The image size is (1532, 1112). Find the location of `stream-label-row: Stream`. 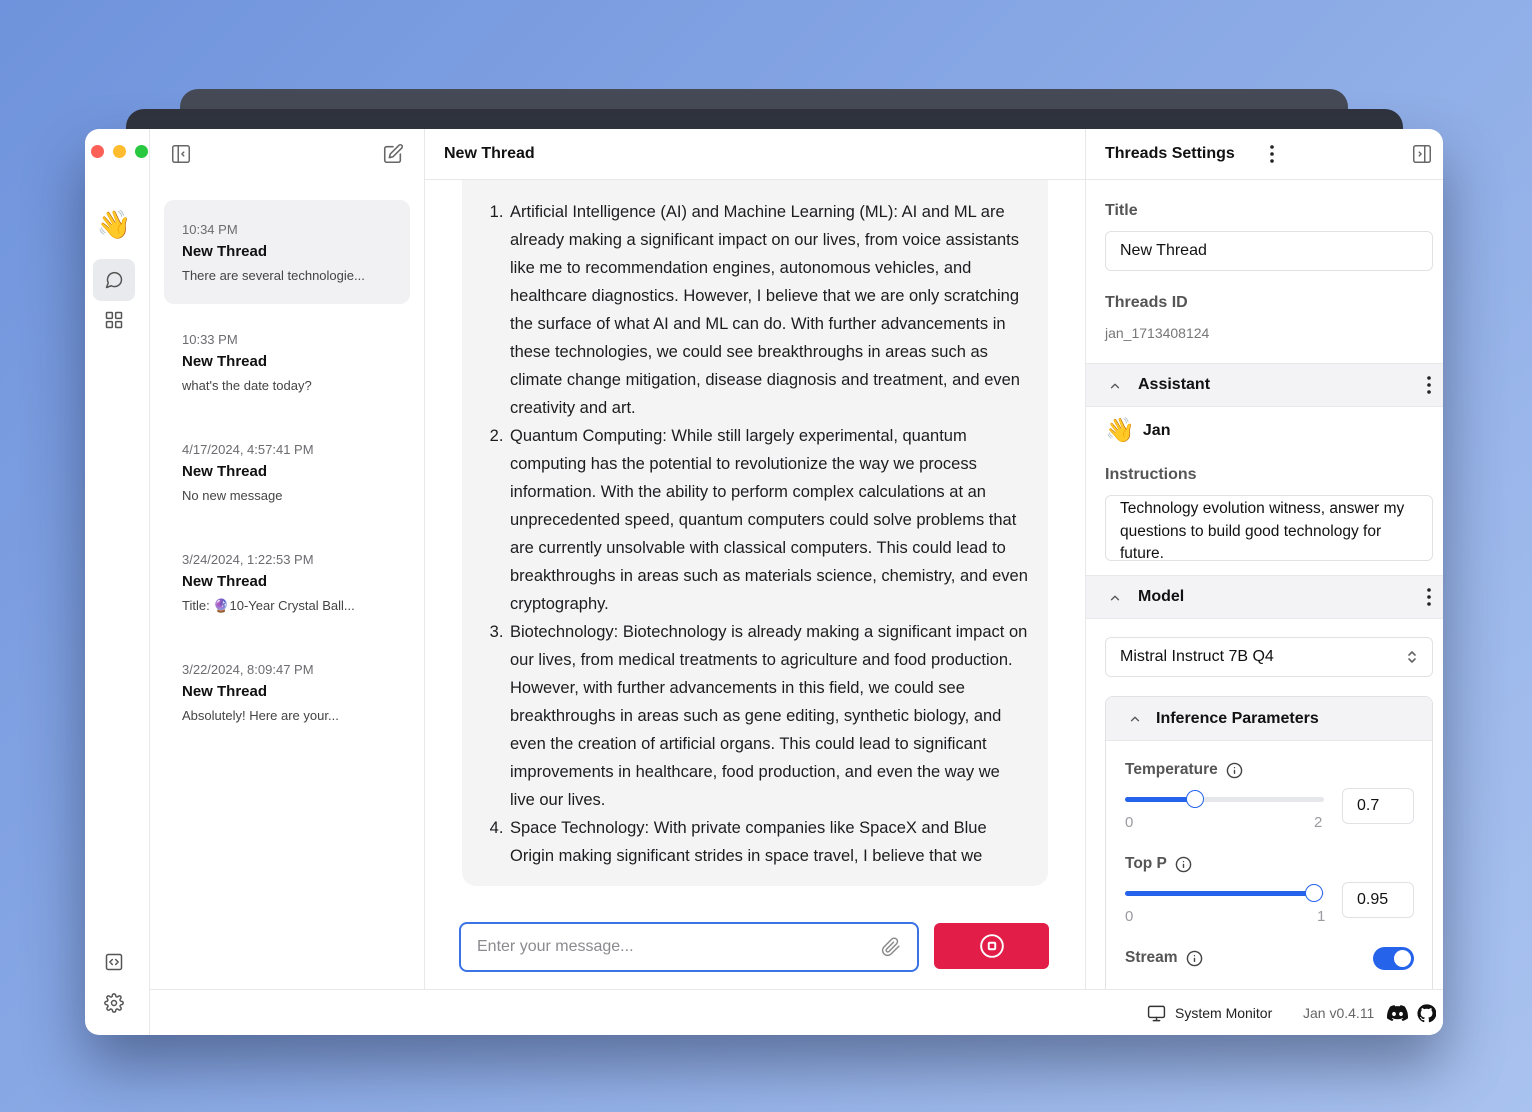

stream-label-row: Stream is located at coordinates (1164, 958).